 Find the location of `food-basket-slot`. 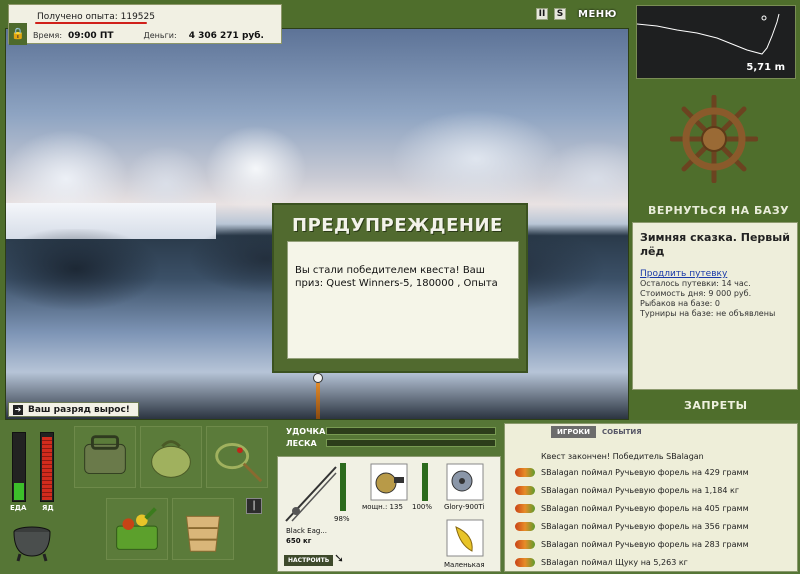

food-basket-slot is located at coordinates (137, 529).